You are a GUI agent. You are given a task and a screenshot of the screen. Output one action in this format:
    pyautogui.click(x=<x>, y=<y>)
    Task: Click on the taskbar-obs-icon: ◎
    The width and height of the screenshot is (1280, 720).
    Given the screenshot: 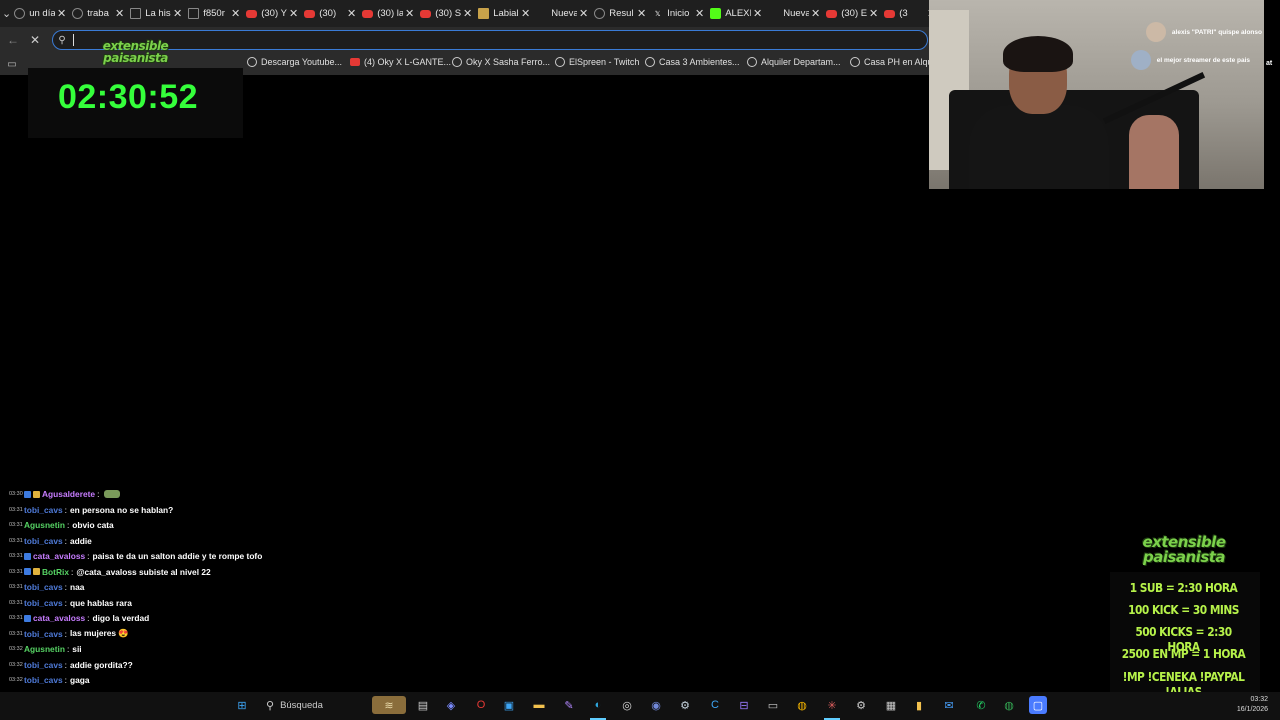 What is the action you would take?
    pyautogui.click(x=627, y=705)
    